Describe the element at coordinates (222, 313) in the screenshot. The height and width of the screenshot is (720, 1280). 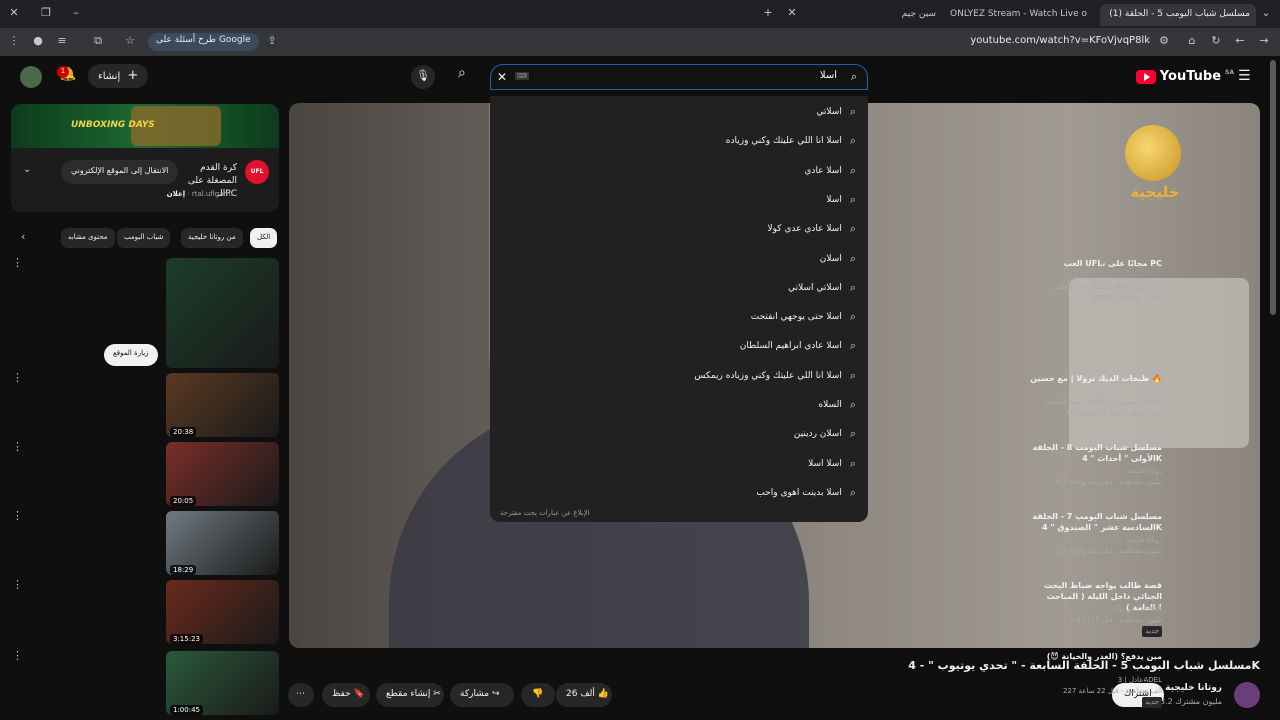
I see `video-thumbnail` at that location.